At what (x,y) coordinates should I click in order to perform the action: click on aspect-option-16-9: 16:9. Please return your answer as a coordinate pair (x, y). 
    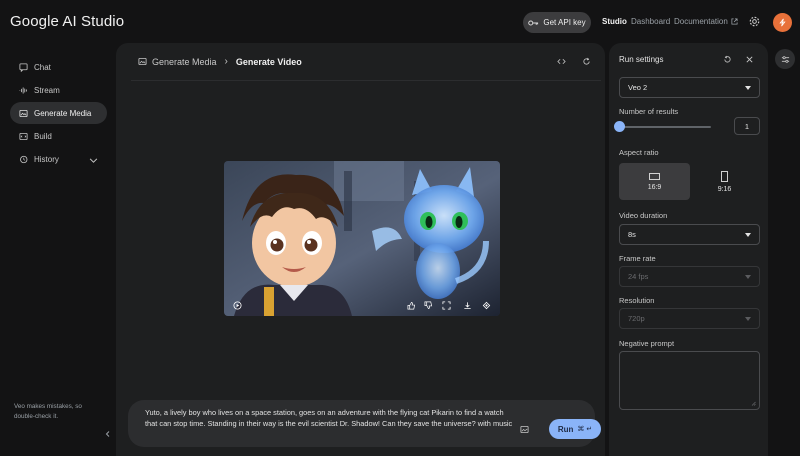
    Looking at the image, I should click on (654, 181).